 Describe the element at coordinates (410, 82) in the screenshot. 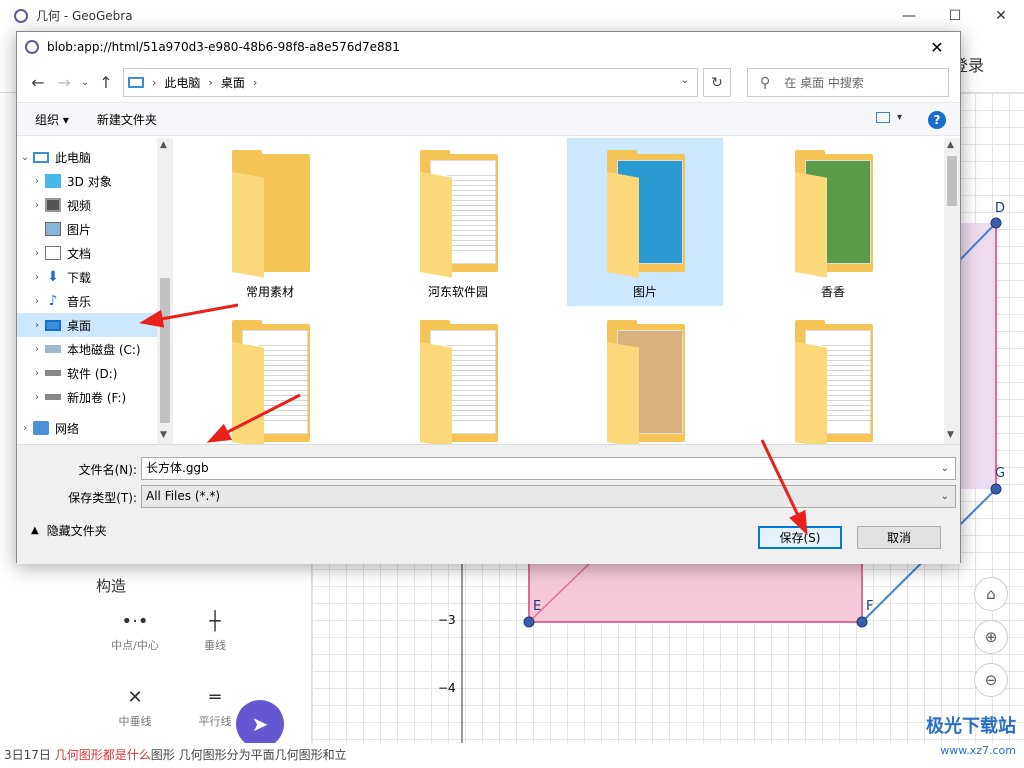

I see `address-bar: › 此电脑 › 桌面 › ⌄` at that location.